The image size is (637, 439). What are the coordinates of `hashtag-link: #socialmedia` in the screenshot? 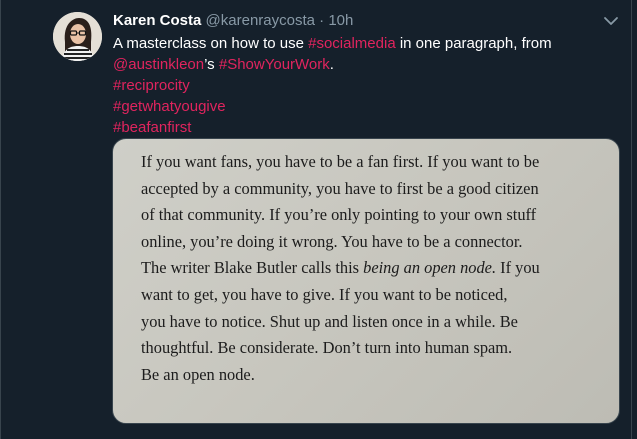 It's located at (352, 43).